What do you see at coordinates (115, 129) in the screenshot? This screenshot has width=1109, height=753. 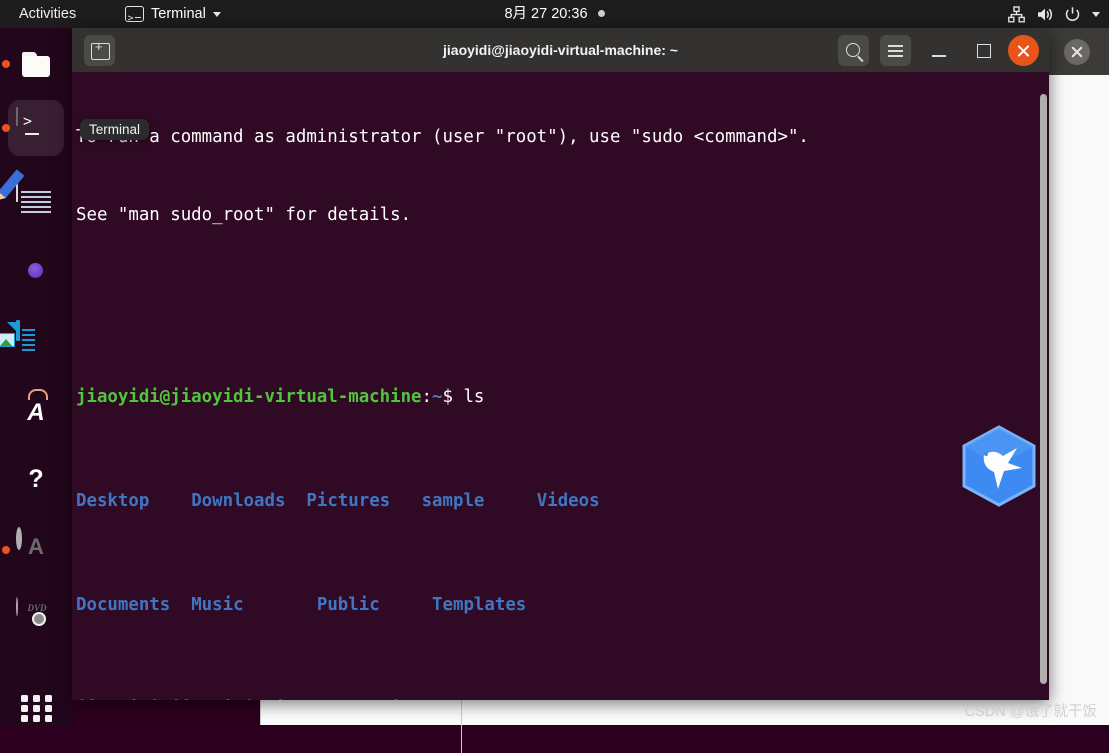 I see `terminal-tooltip: Terminal` at bounding box center [115, 129].